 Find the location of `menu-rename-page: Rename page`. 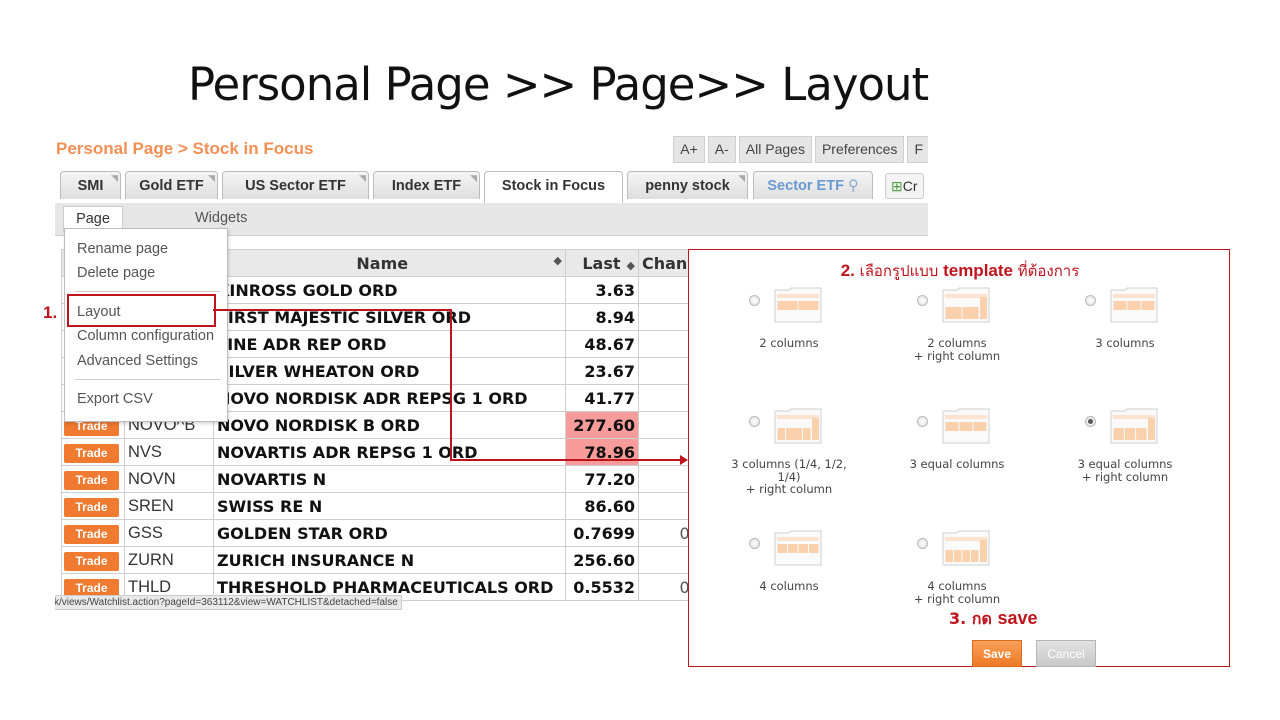

menu-rename-page: Rename page is located at coordinates (122, 249).